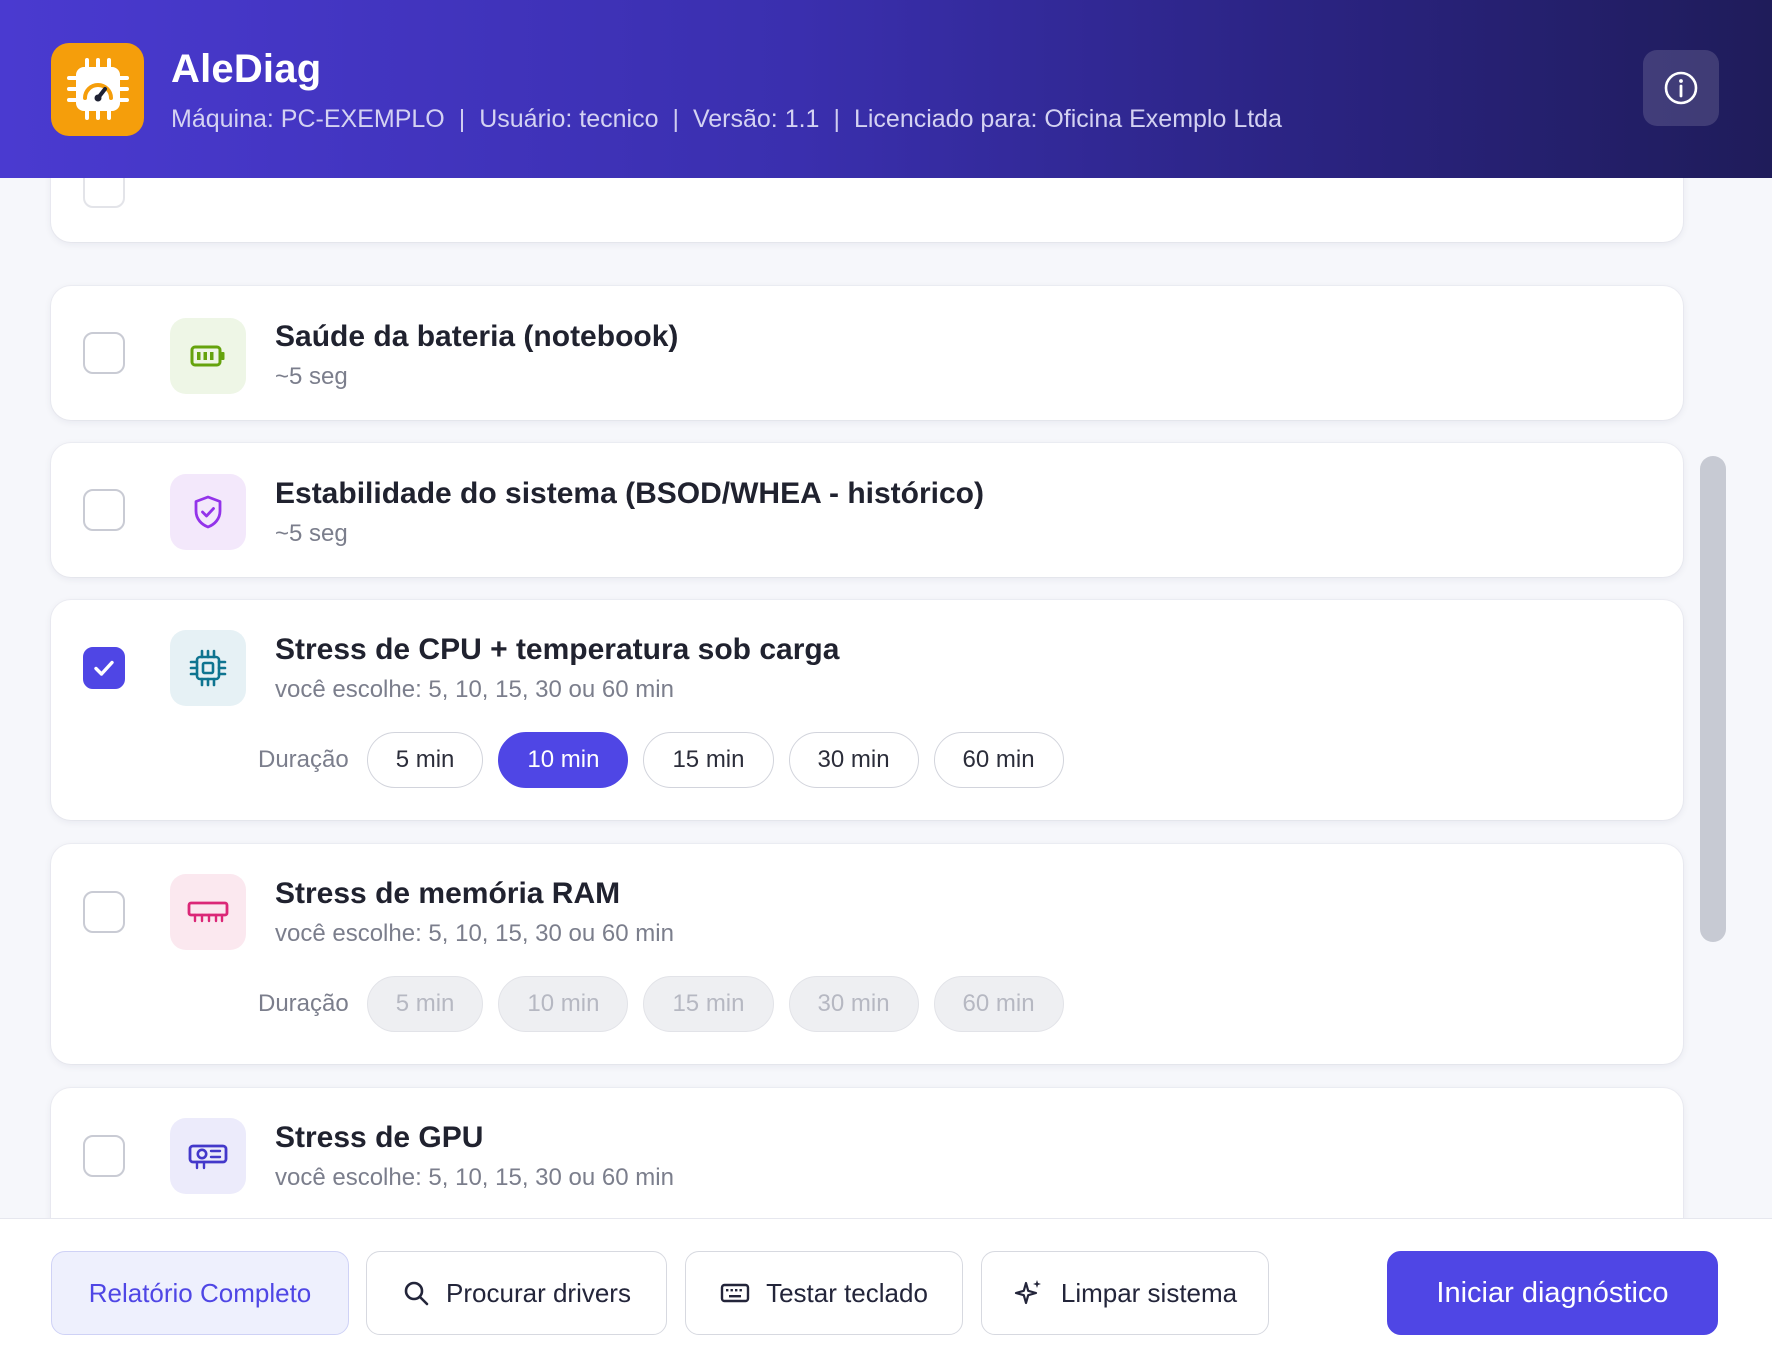 This screenshot has width=1772, height=1366. I want to click on test-checkbox-stability, so click(104, 510).